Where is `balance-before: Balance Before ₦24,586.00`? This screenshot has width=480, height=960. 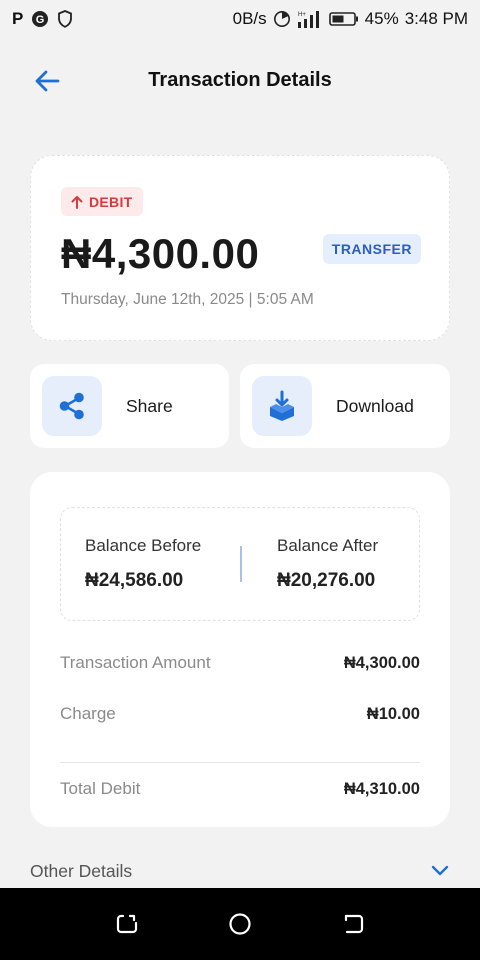
balance-before: Balance Before ₦24,586.00 is located at coordinates (143, 564).